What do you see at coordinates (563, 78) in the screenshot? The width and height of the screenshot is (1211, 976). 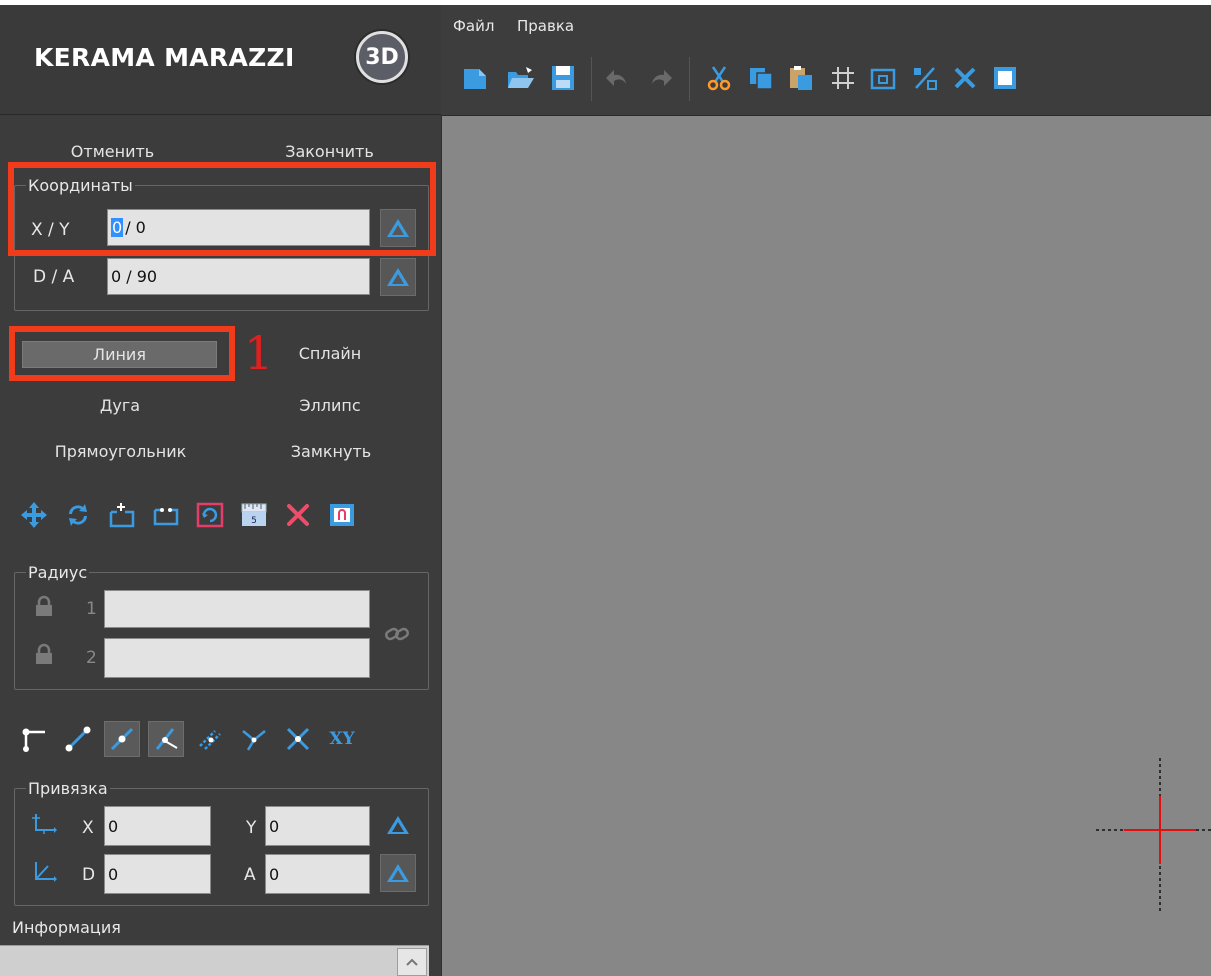 I see `save-icon` at bounding box center [563, 78].